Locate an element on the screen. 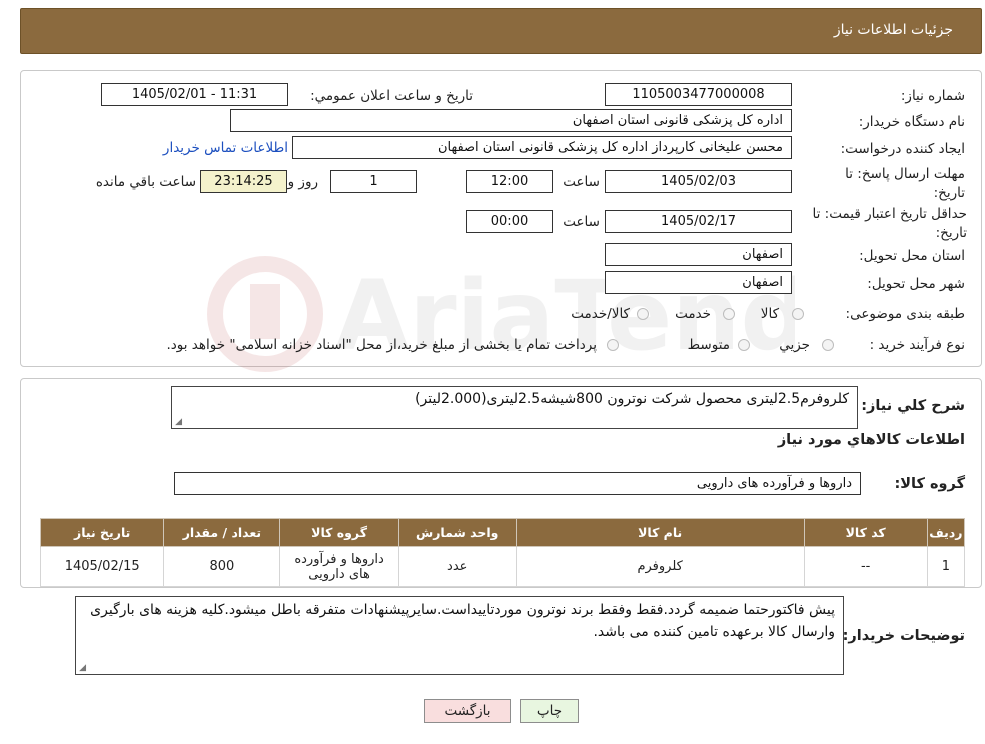  print-button: چاپ is located at coordinates (549, 711).